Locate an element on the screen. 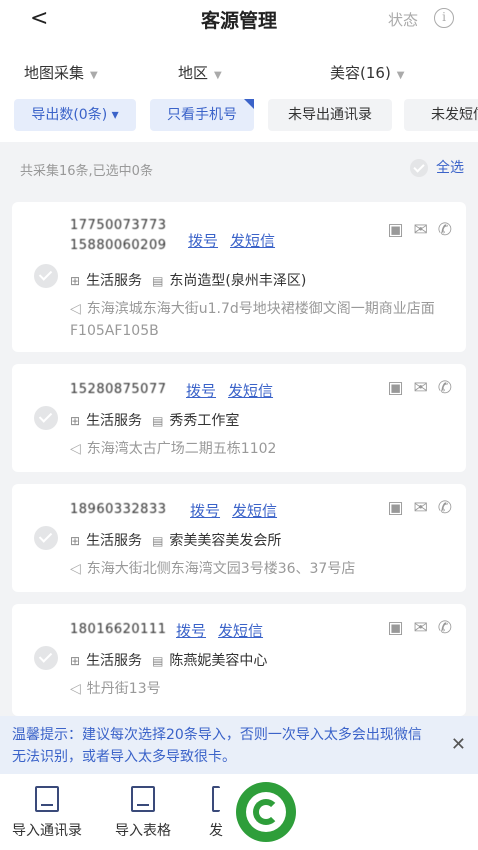 Image resolution: width=478 pixels, height=850 pixels. chip-not-exported: 未导出通讯录 is located at coordinates (330, 115).